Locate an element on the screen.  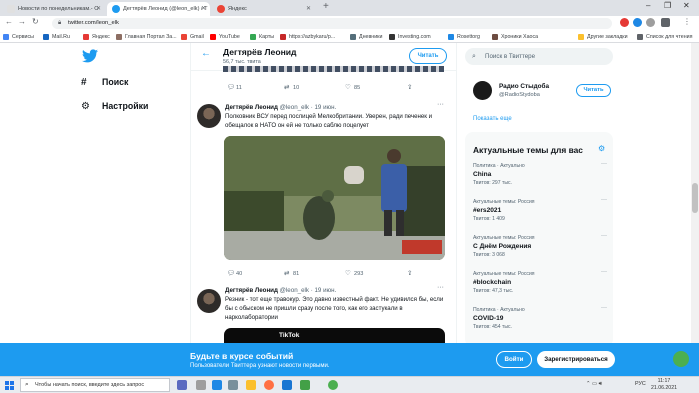
tab-yandex: Яндекс ✕ is located at coordinates (263, 9).